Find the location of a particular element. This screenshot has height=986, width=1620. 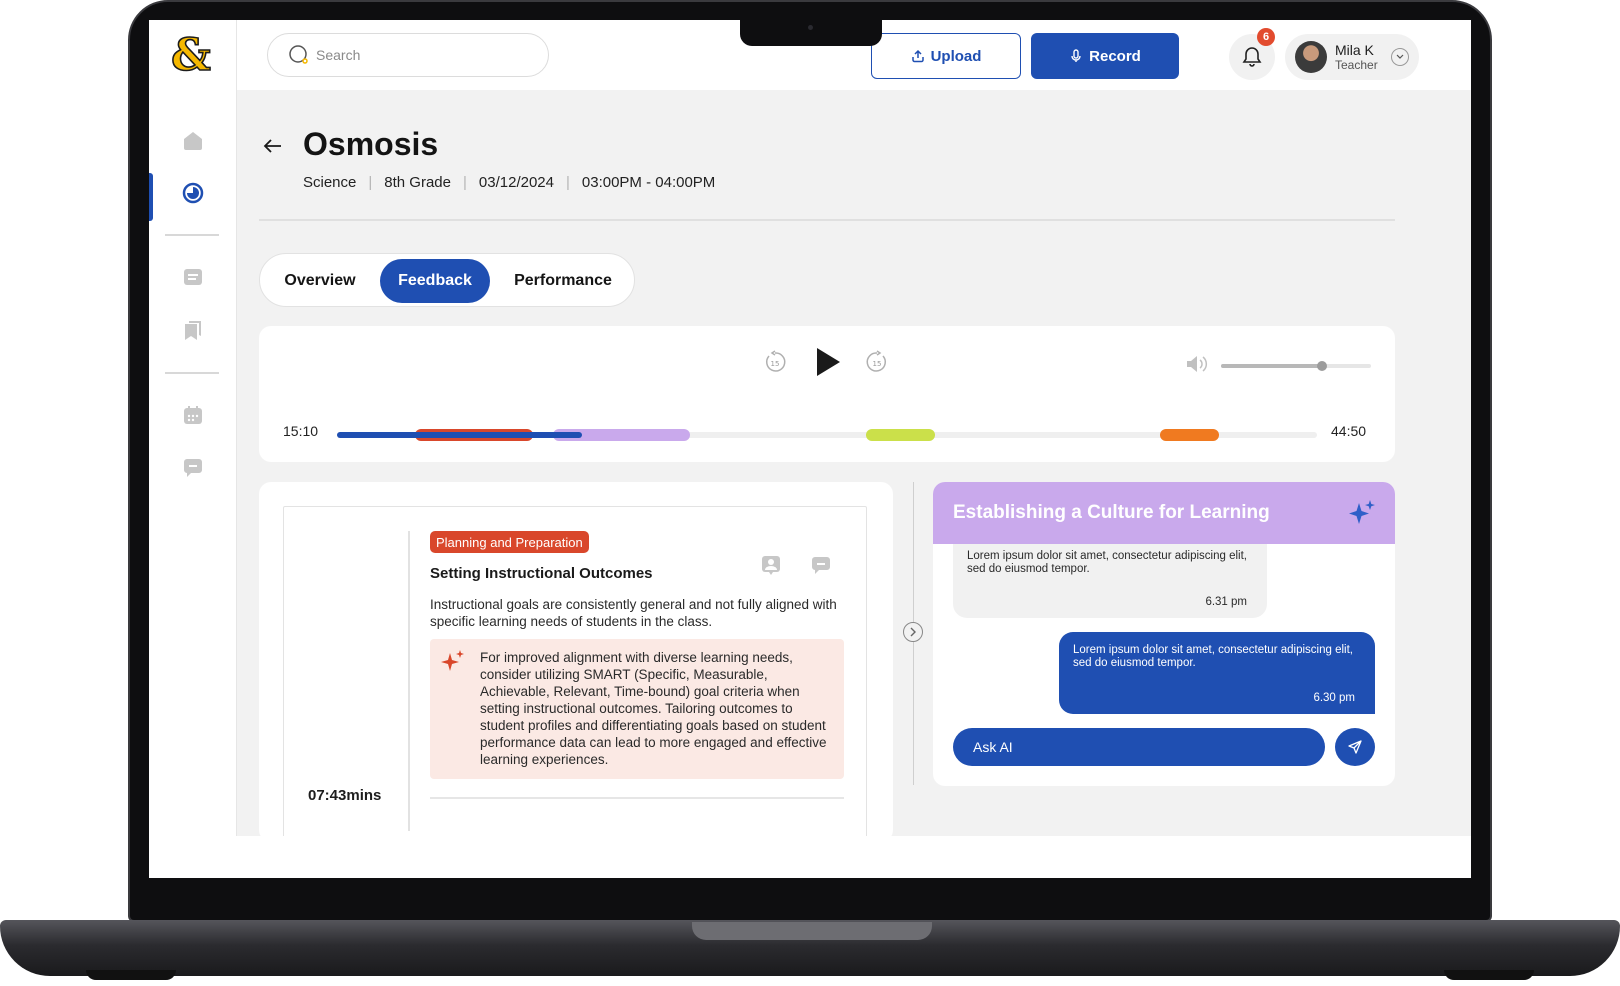

volume-fill is located at coordinates (1271, 366).